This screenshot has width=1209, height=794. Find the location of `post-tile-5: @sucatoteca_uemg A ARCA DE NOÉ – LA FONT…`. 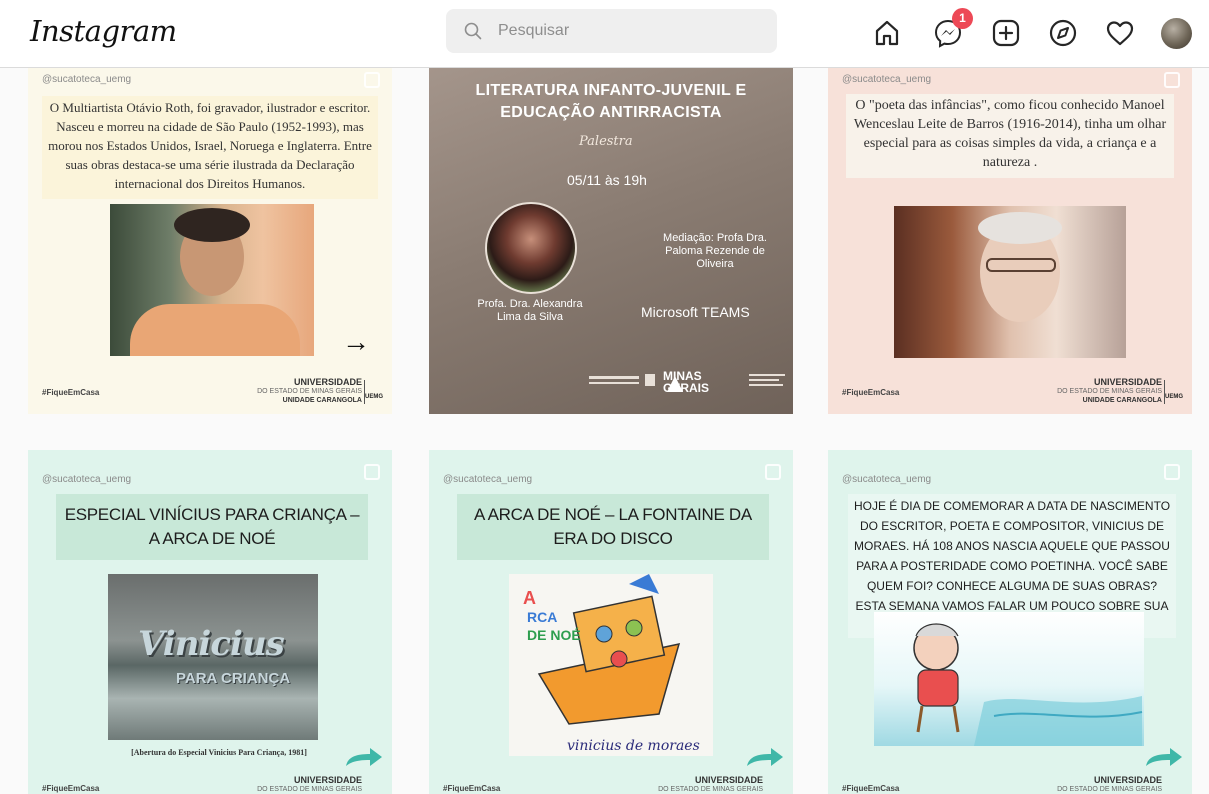

post-tile-5: @sucatoteca_uemg A ARCA DE NOÉ – LA FONT… is located at coordinates (611, 622).